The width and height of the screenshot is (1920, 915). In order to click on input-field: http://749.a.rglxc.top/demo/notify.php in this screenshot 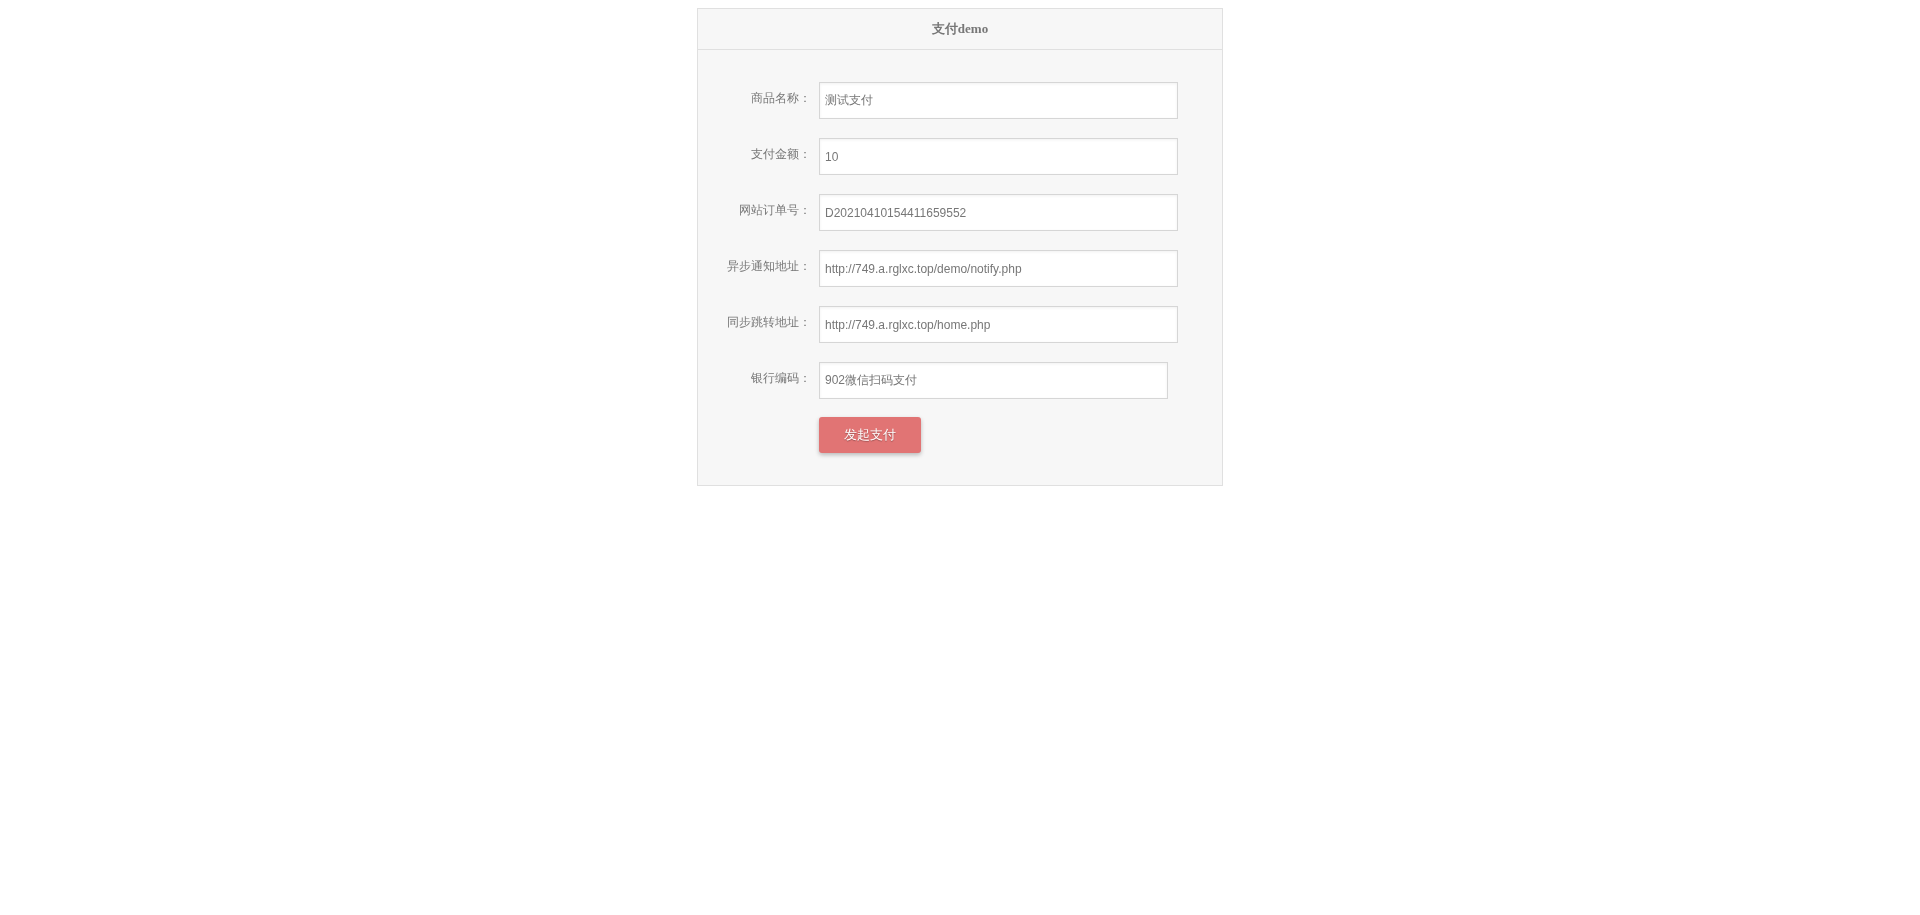, I will do `click(998, 268)`.